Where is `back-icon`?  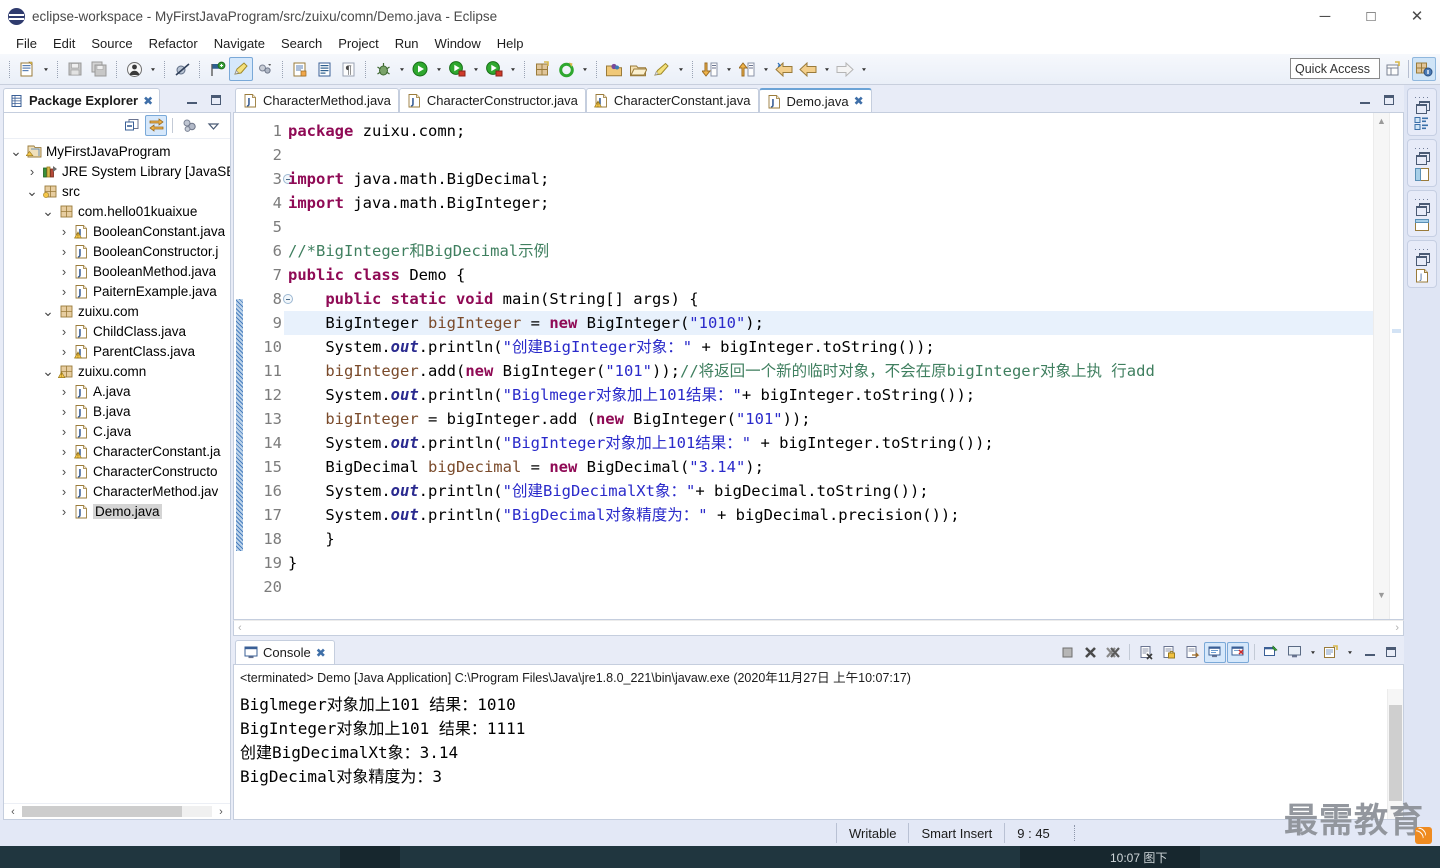
back-icon is located at coordinates (784, 69).